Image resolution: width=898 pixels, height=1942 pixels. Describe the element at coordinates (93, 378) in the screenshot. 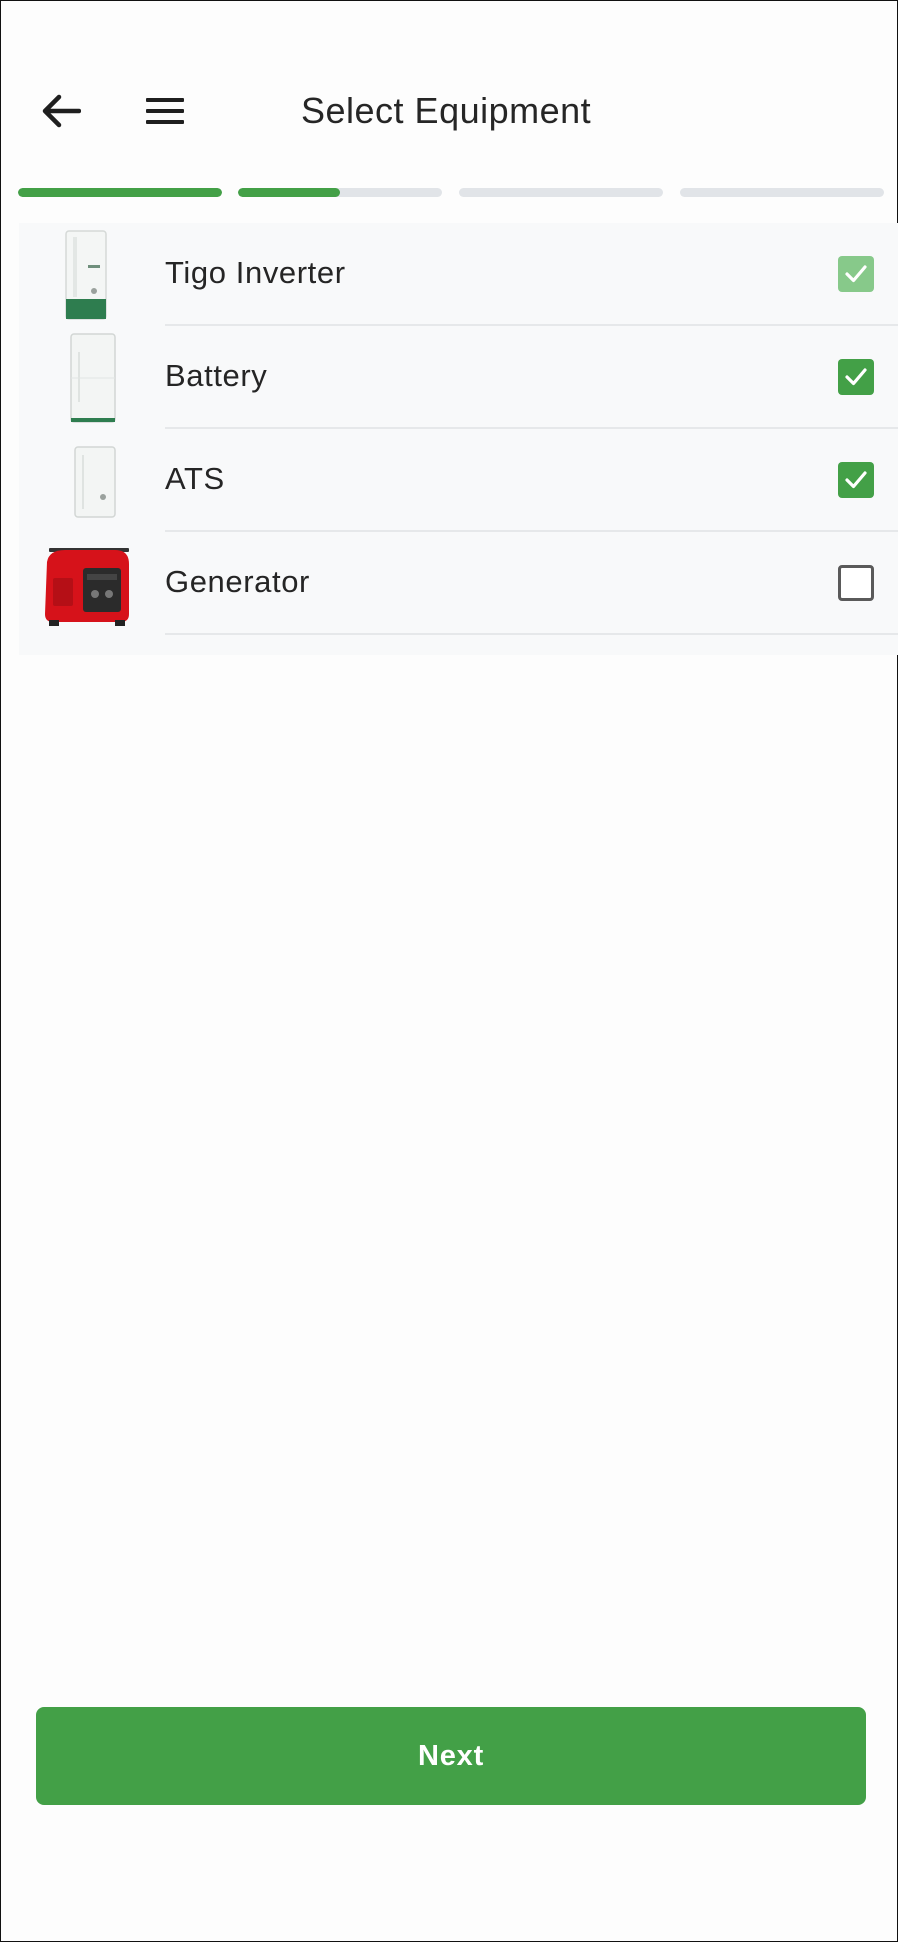

I see `battery-image` at that location.